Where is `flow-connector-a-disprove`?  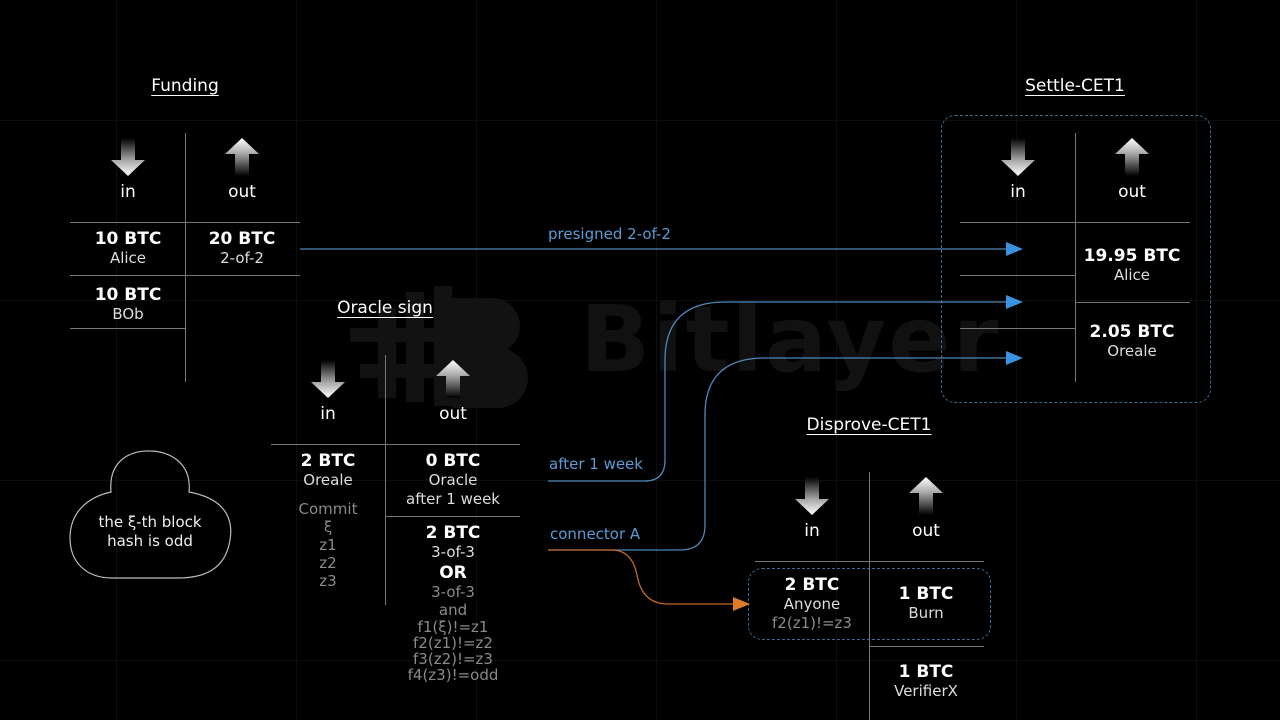 flow-connector-a-disprove is located at coordinates (641, 577).